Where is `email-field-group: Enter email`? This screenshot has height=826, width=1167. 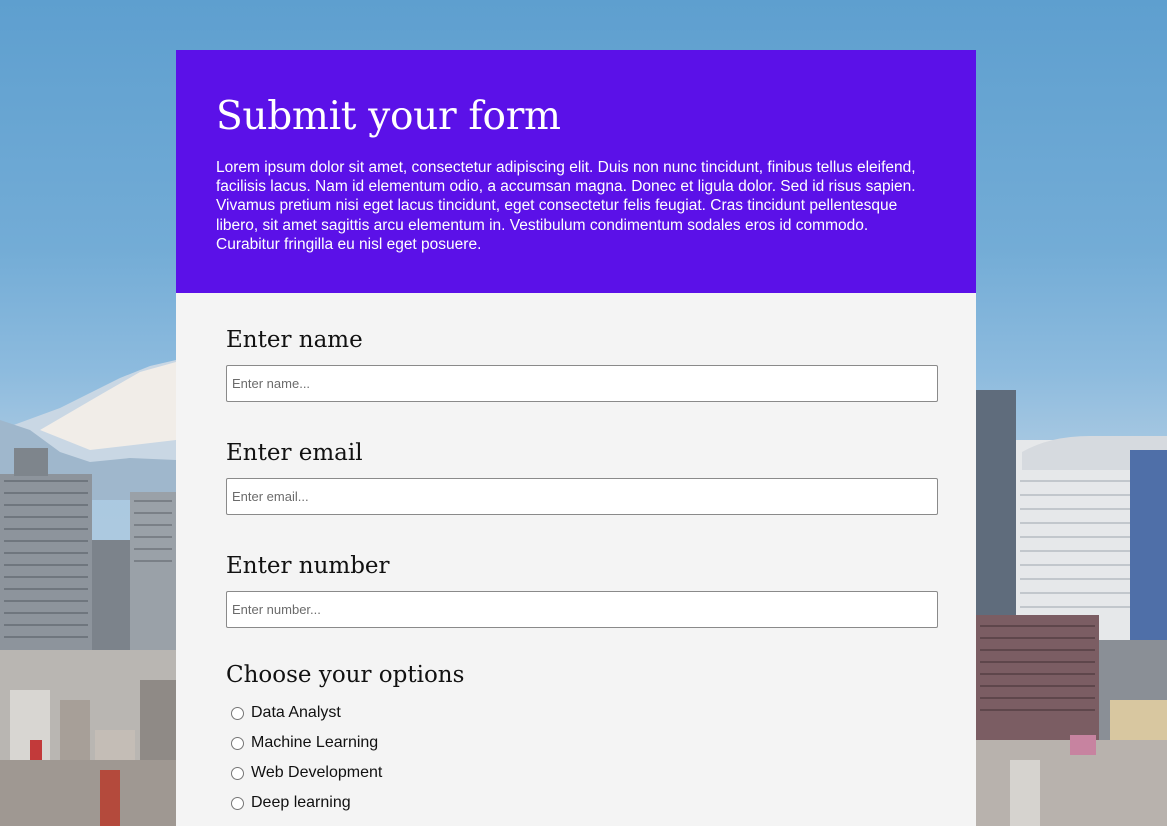
email-field-group: Enter email is located at coordinates (582, 475).